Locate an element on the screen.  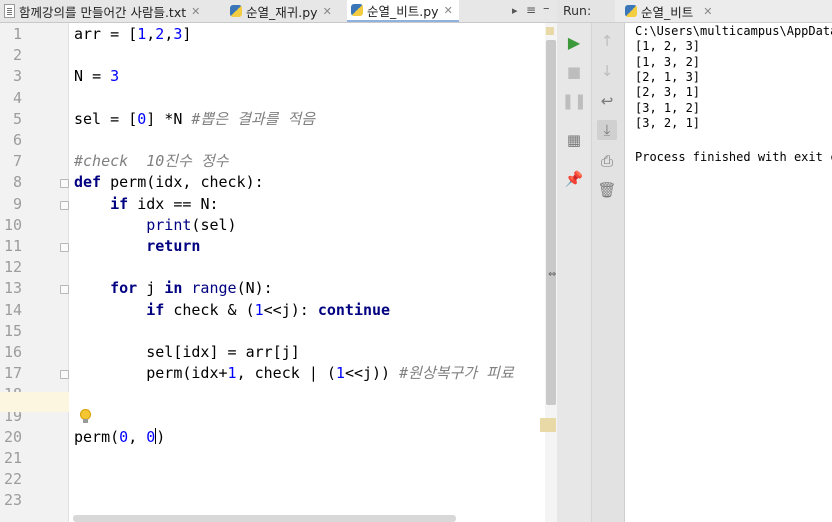
pause-icon: ❚❚ is located at coordinates (573, 101).